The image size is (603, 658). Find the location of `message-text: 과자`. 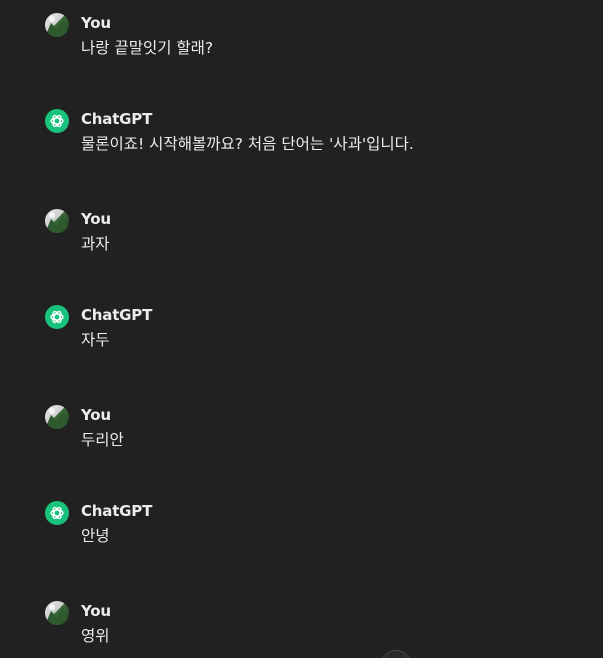

message-text: 과자 is located at coordinates (95, 244).